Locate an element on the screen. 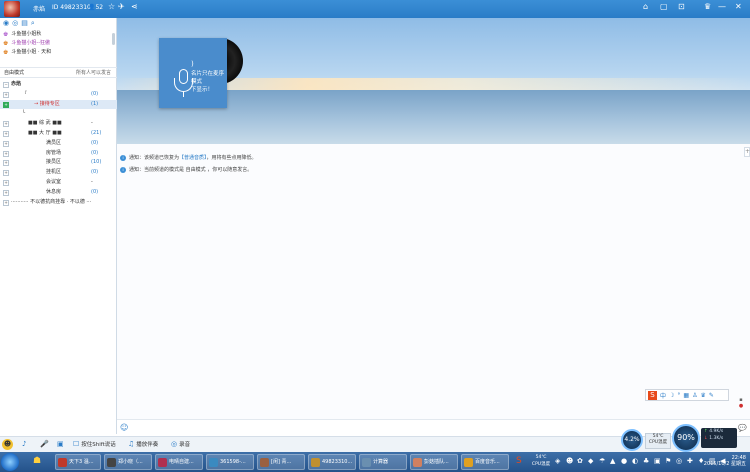  play-accompaniment-button: ♫ 播放伴奏 is located at coordinates (143, 444).